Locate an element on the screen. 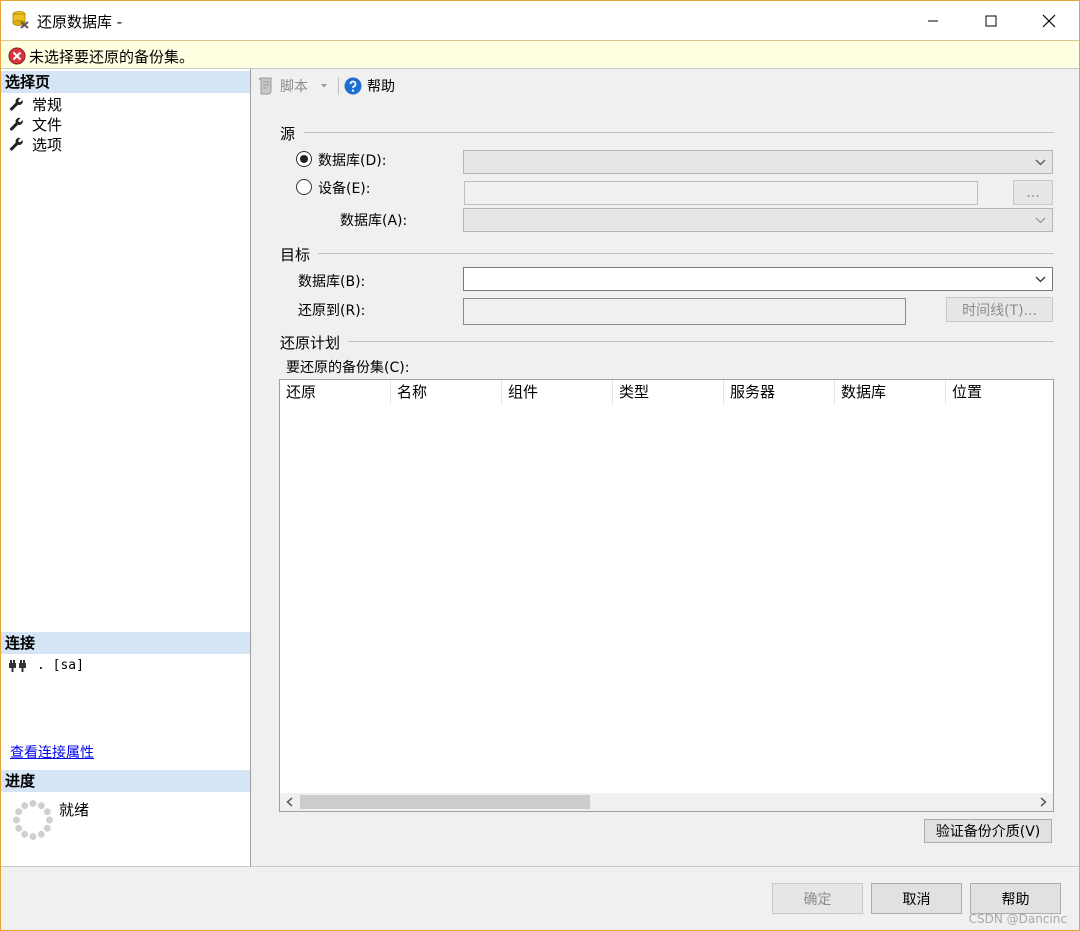 Image resolution: width=1080 pixels, height=931 pixels. page-item-label: 常规 is located at coordinates (47, 104).